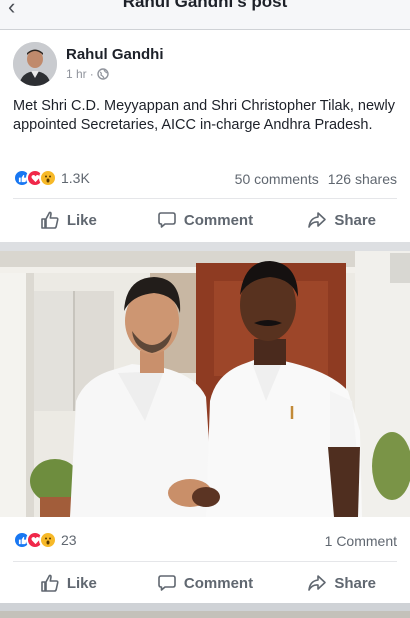 Image resolution: width=410 pixels, height=618 pixels. What do you see at coordinates (205, 15) in the screenshot?
I see `top-bar: ‹ Rahul Gandhi's post` at bounding box center [205, 15].